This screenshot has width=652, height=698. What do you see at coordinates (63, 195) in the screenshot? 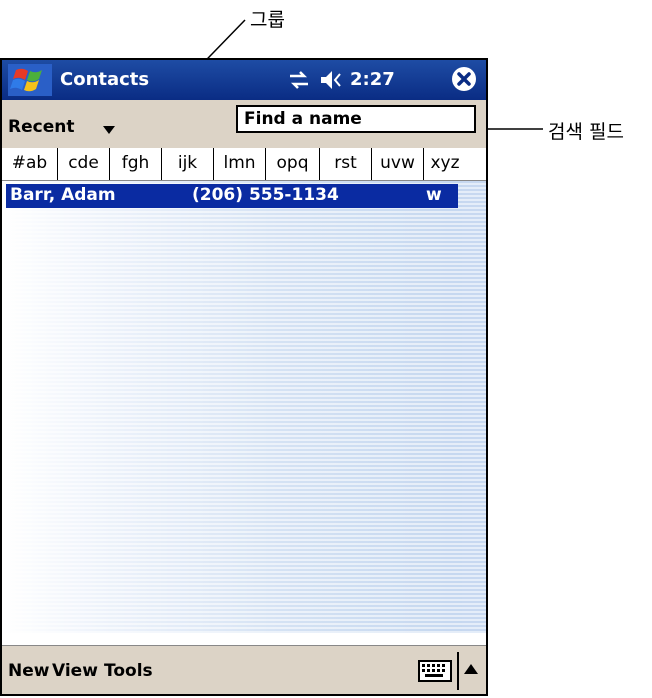
I see `contact-name: Barr, Adam` at bounding box center [63, 195].